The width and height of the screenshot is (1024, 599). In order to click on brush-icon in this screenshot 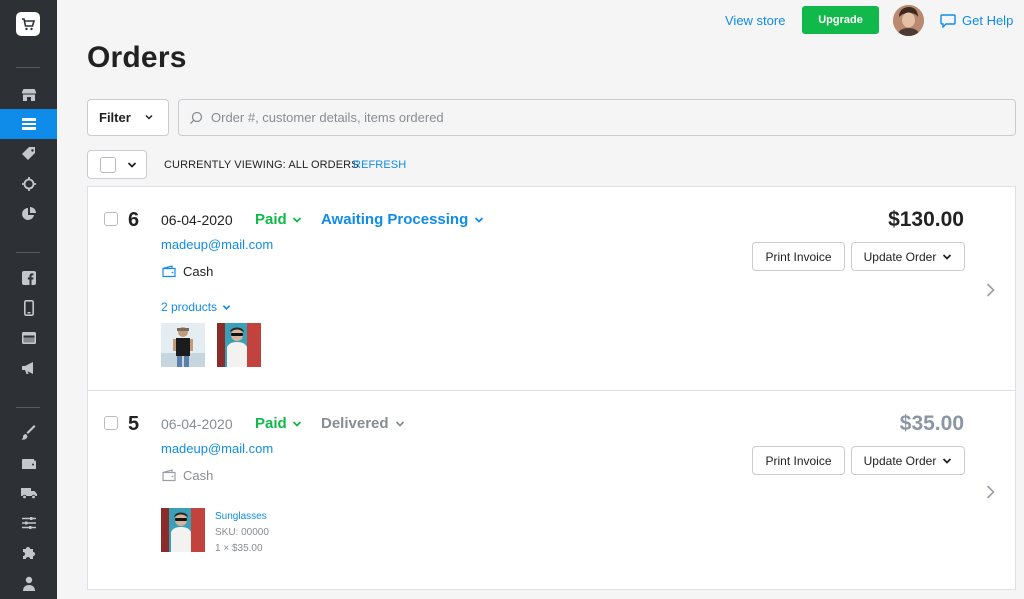, I will do `click(28, 432)`.